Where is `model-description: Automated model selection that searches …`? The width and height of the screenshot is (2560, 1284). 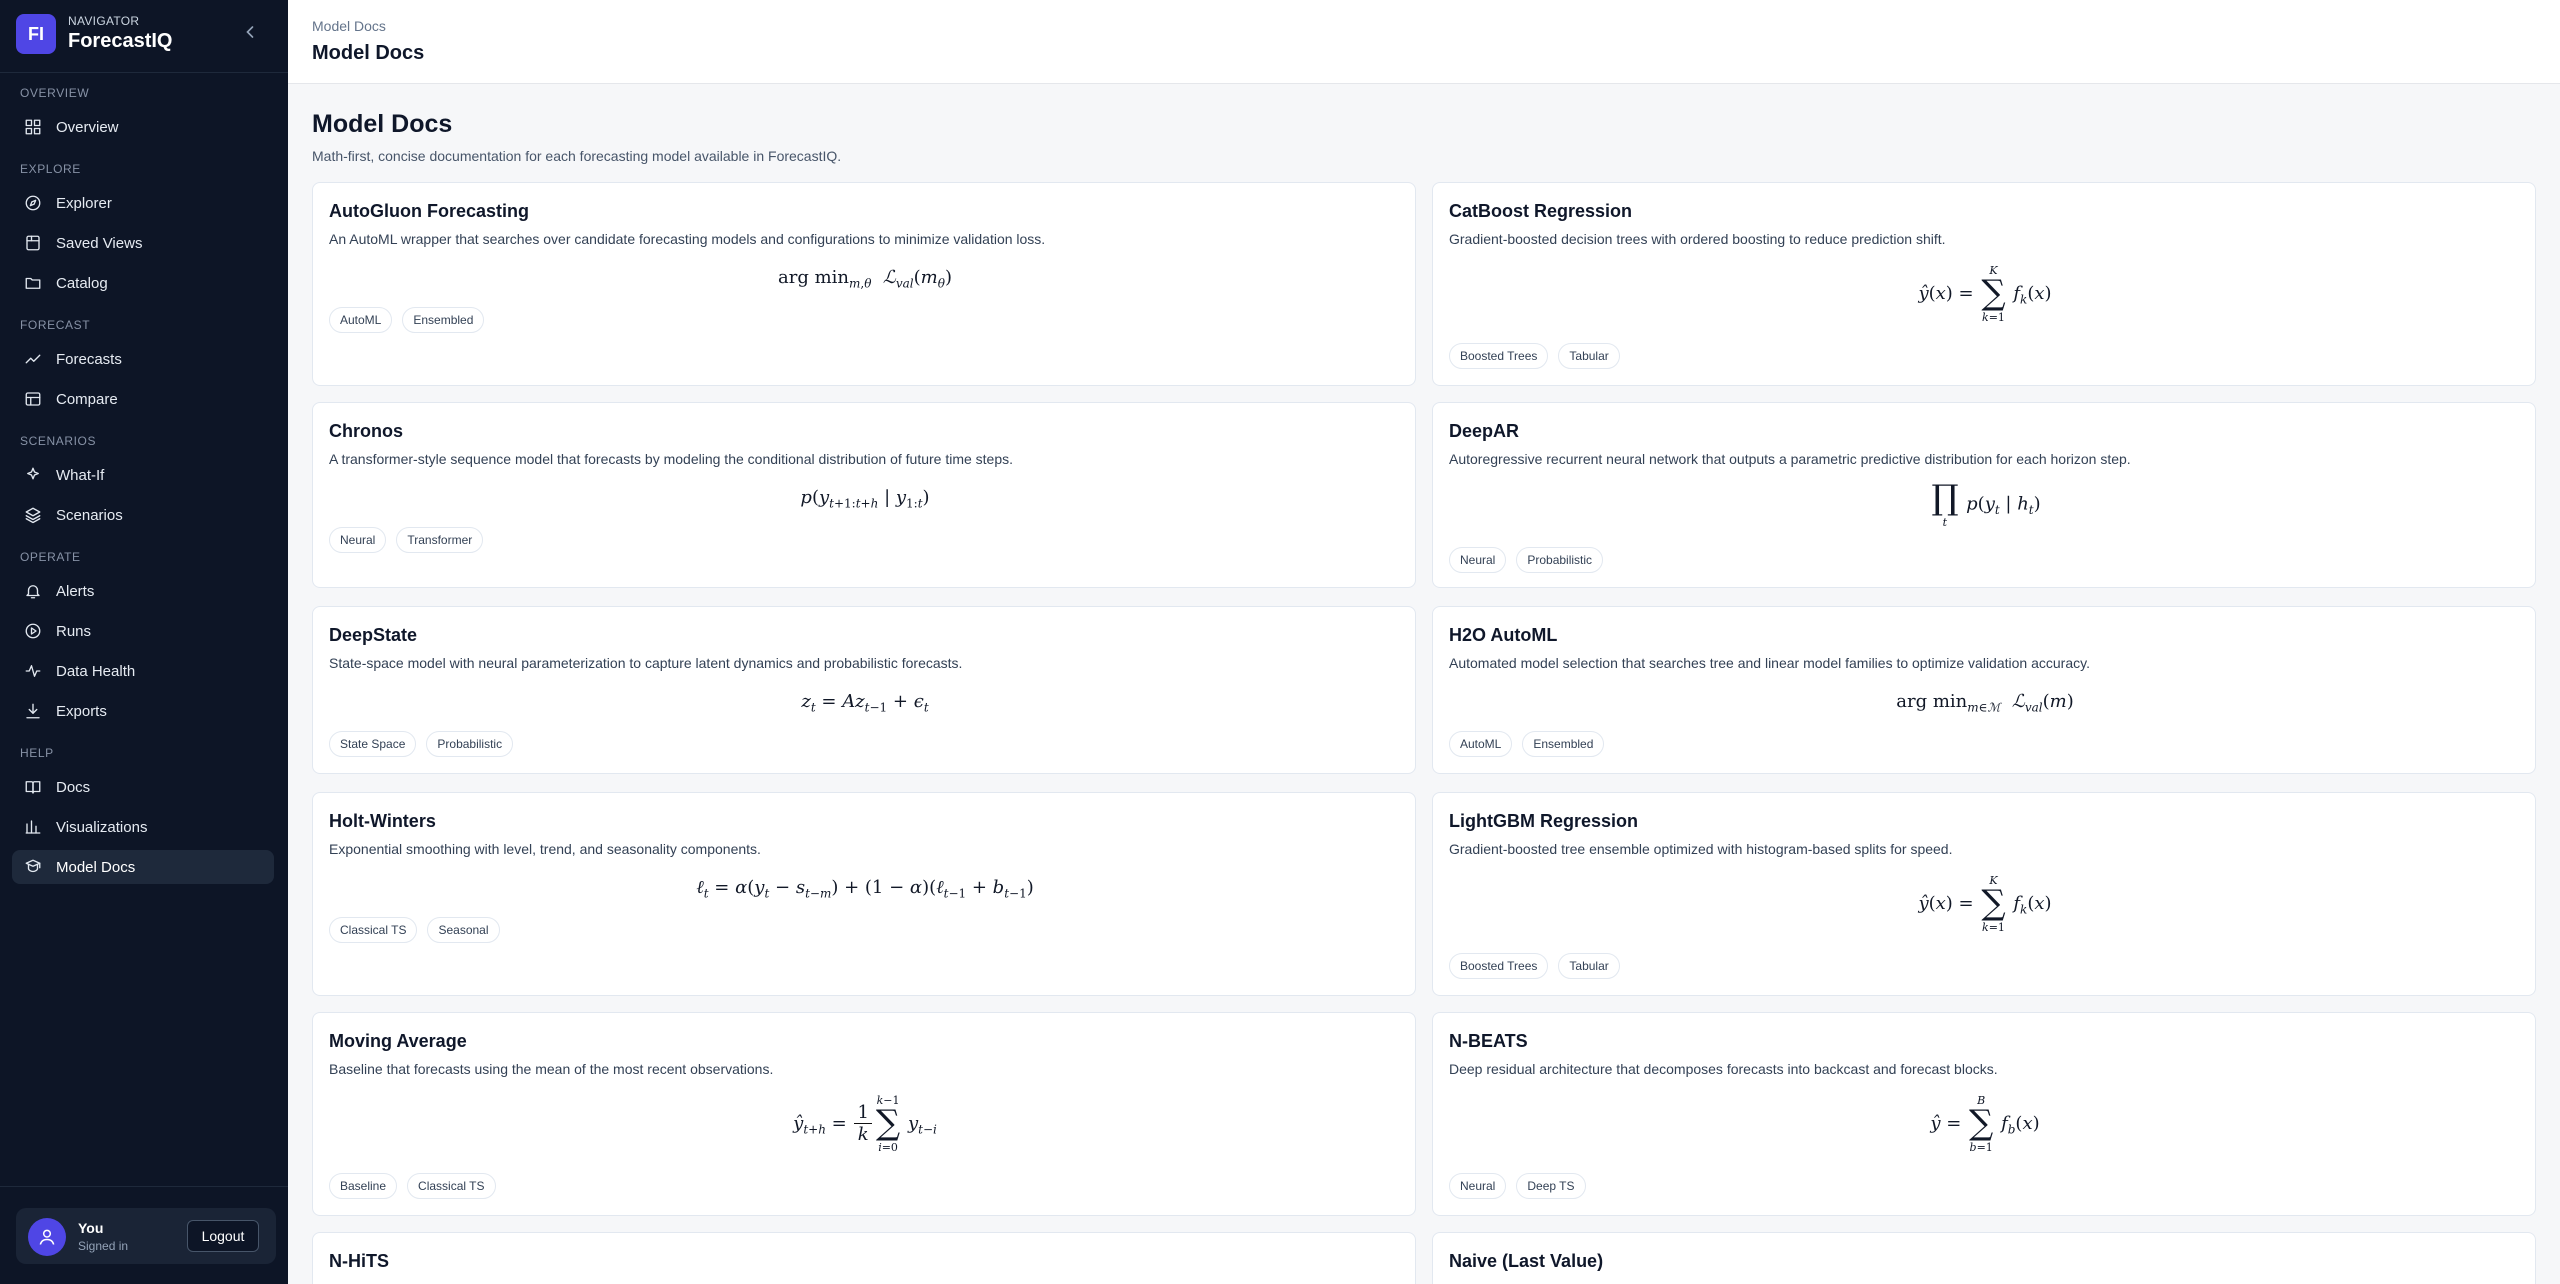 model-description: Automated model selection that searches … is located at coordinates (1769, 663).